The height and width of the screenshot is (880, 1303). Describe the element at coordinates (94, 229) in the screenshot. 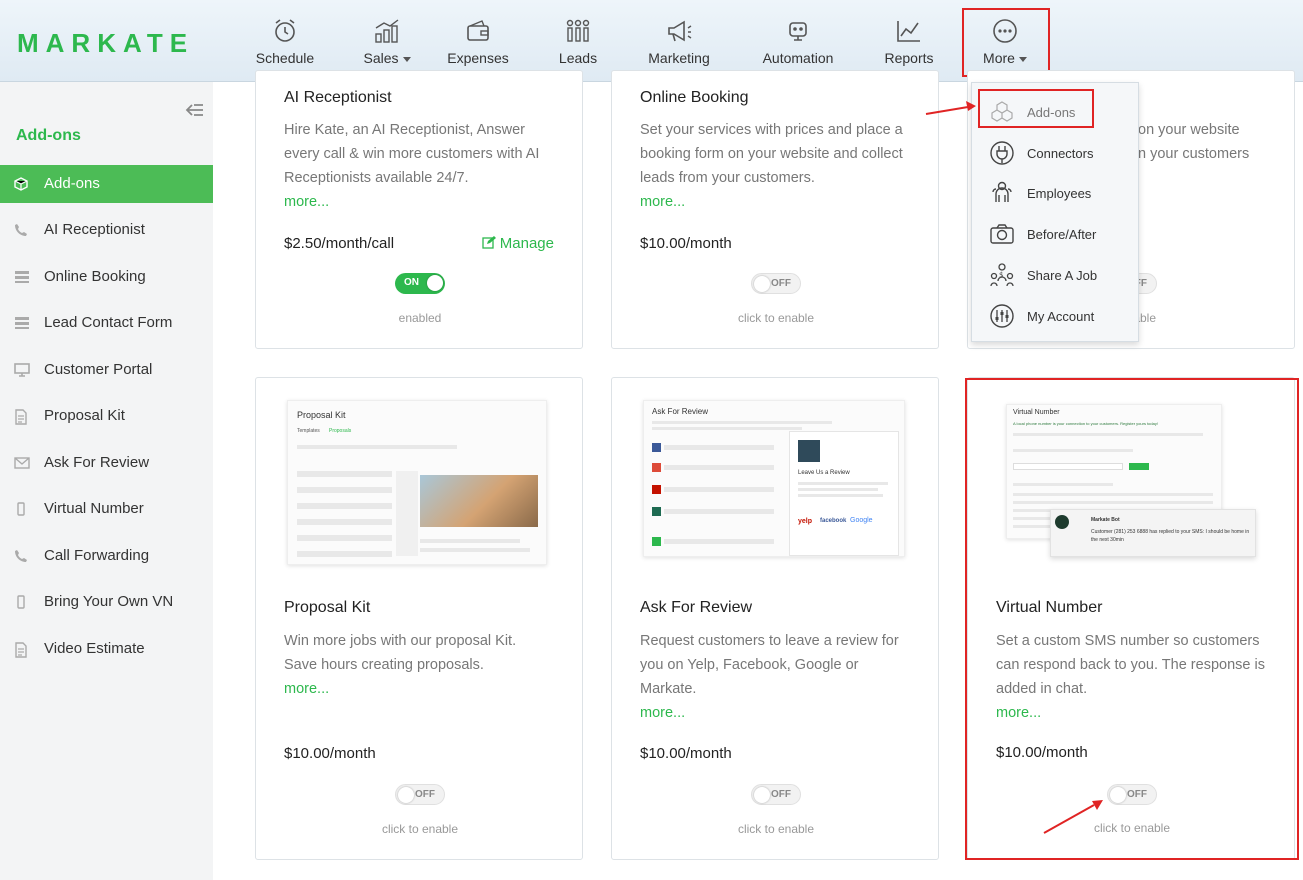

I see `sidebar-item-label: AI Receptionist` at that location.